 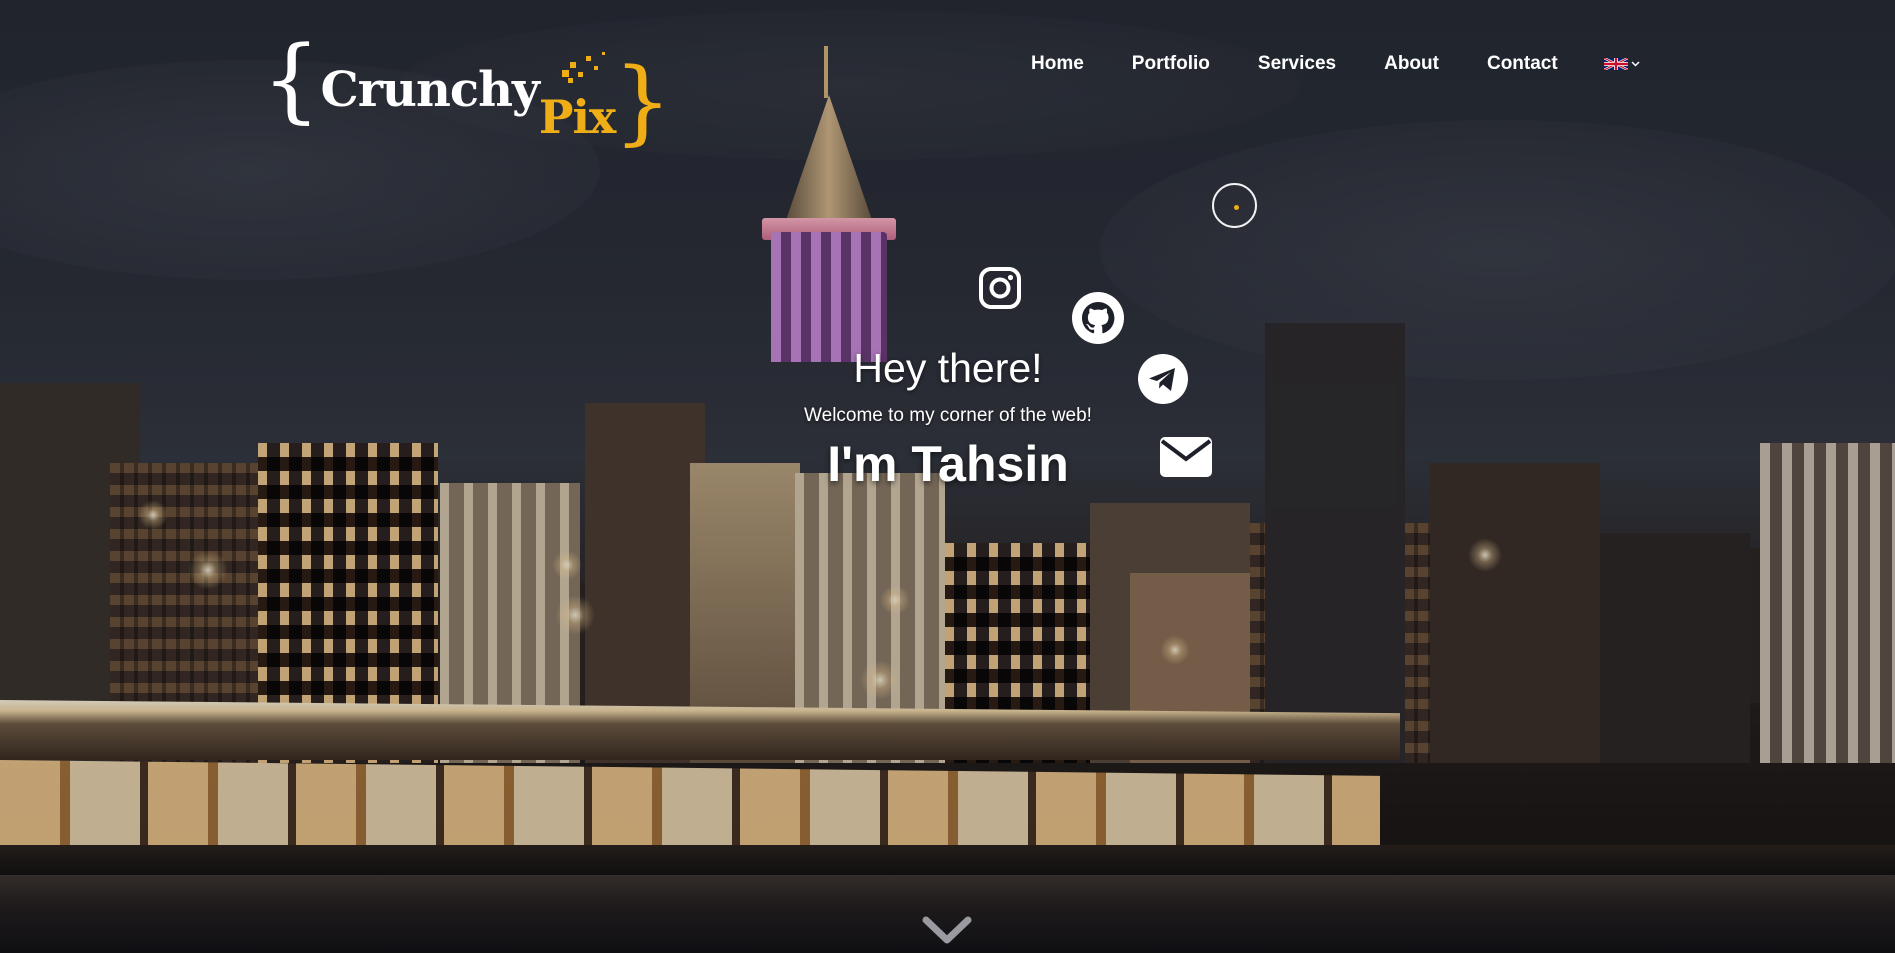 I want to click on nav-about: About, so click(x=1411, y=64).